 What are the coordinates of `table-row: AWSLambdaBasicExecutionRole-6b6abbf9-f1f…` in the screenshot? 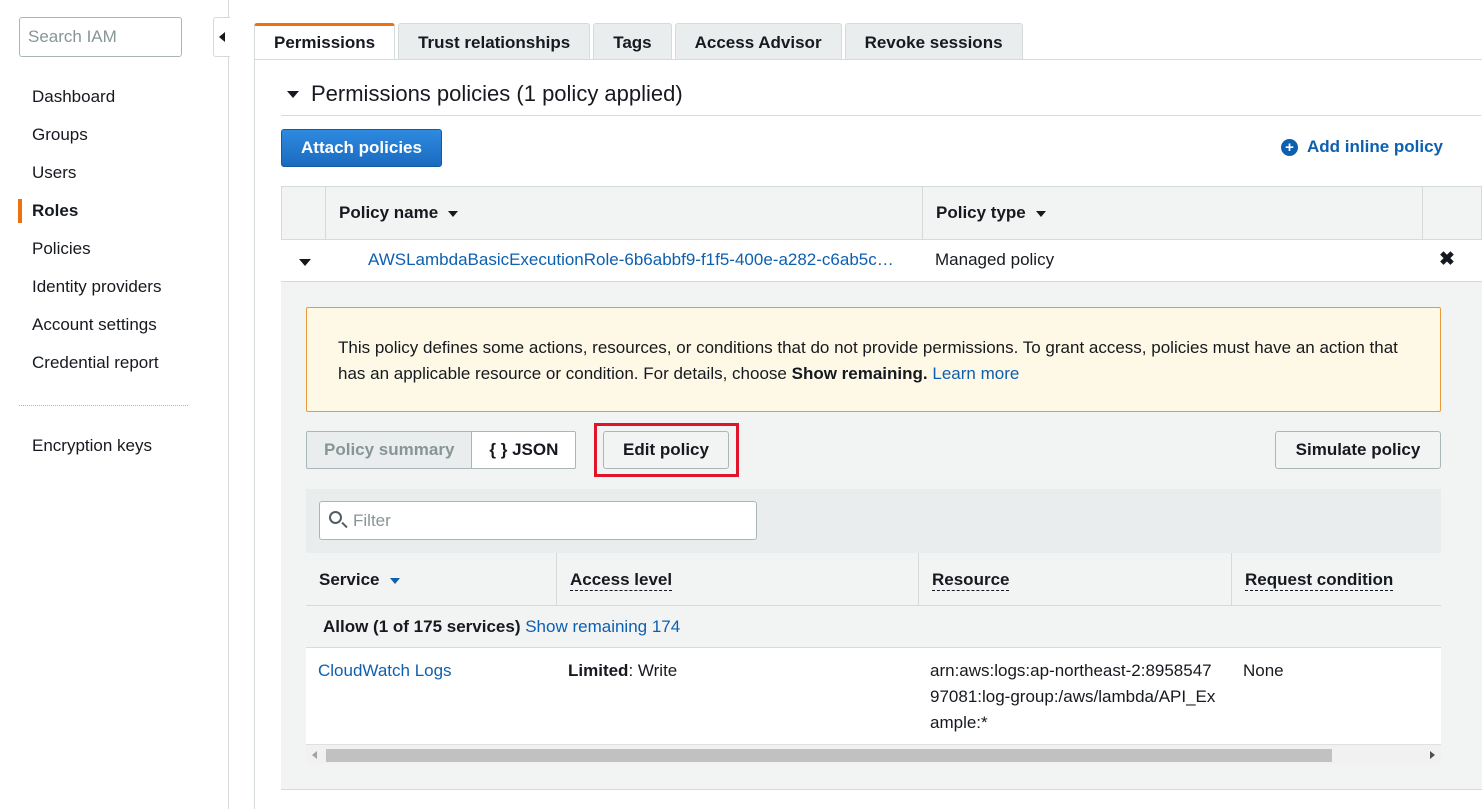 It's located at (881, 261).